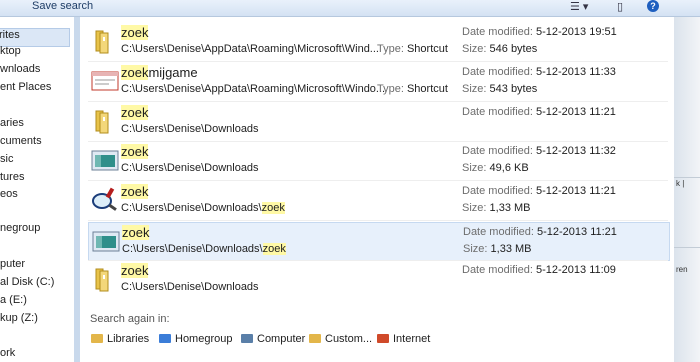  What do you see at coordinates (12, 264) in the screenshot?
I see `nav-item: puter` at bounding box center [12, 264].